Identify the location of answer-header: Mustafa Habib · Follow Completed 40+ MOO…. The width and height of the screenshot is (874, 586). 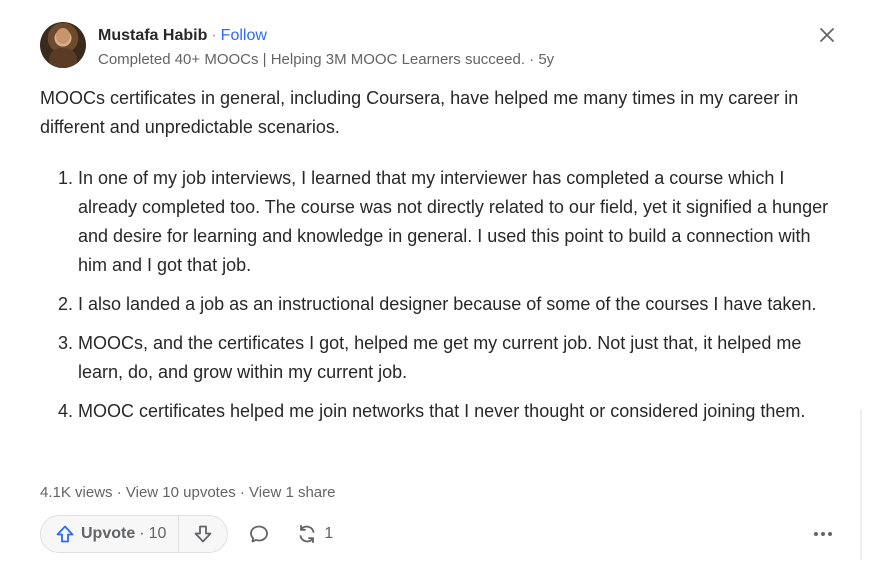
(297, 46).